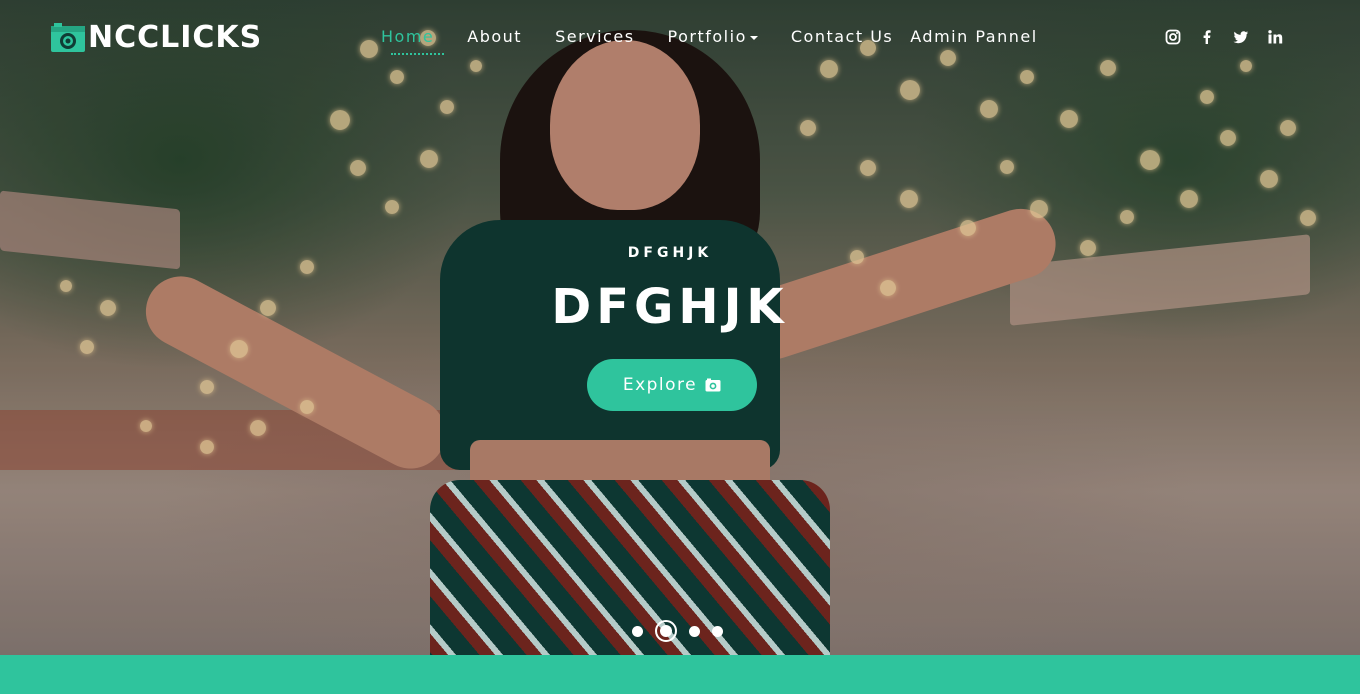 This screenshot has height=694, width=1360. I want to click on nav-portfolio-label: Portfolio, so click(707, 36).